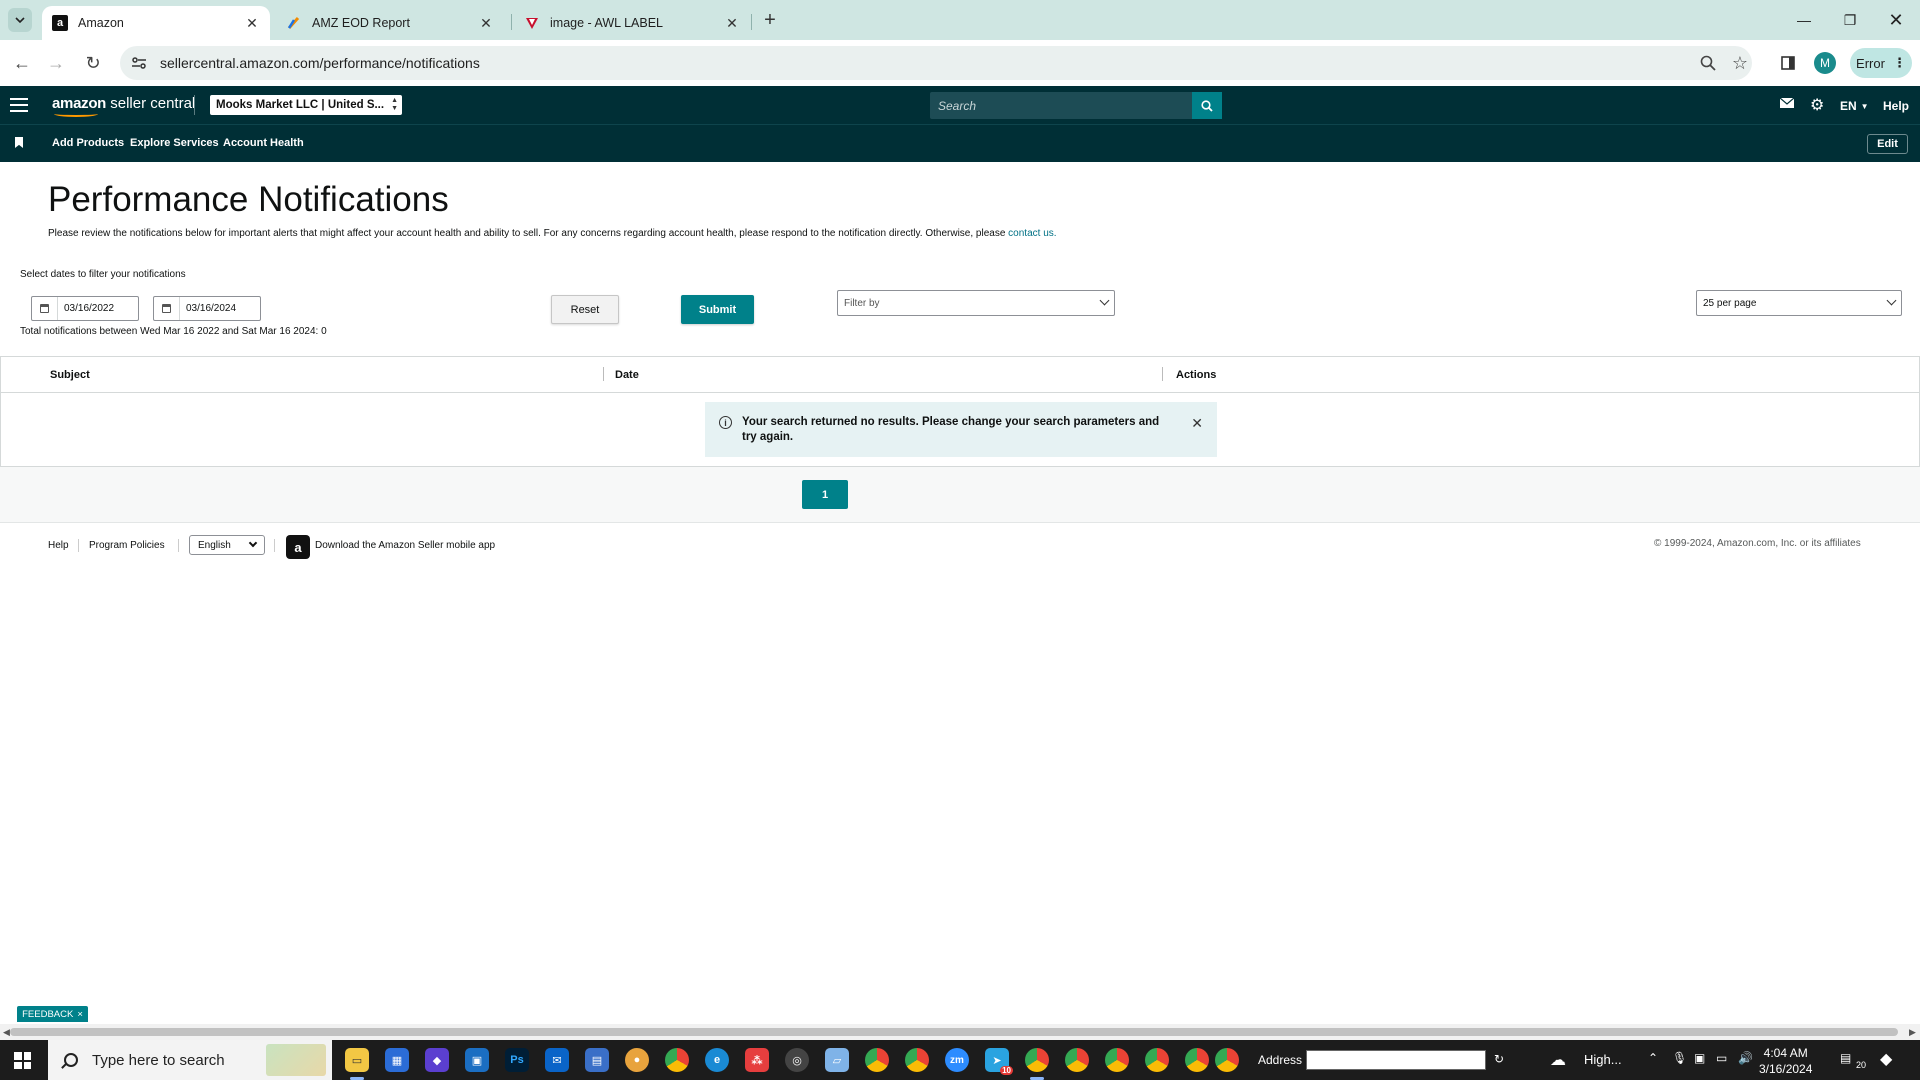 The width and height of the screenshot is (1920, 1080). What do you see at coordinates (93, 63) in the screenshot?
I see `reload-button: ↻` at bounding box center [93, 63].